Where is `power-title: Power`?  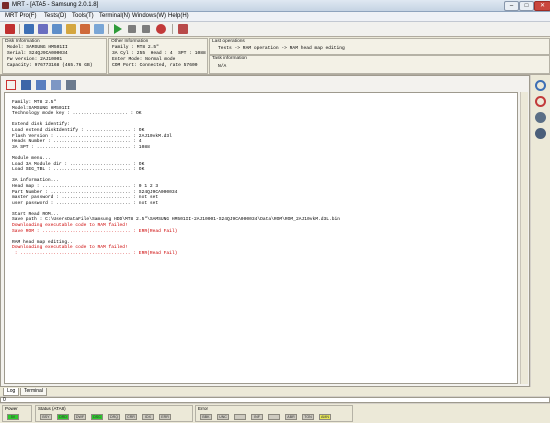 power-title: Power is located at coordinates (11, 408).